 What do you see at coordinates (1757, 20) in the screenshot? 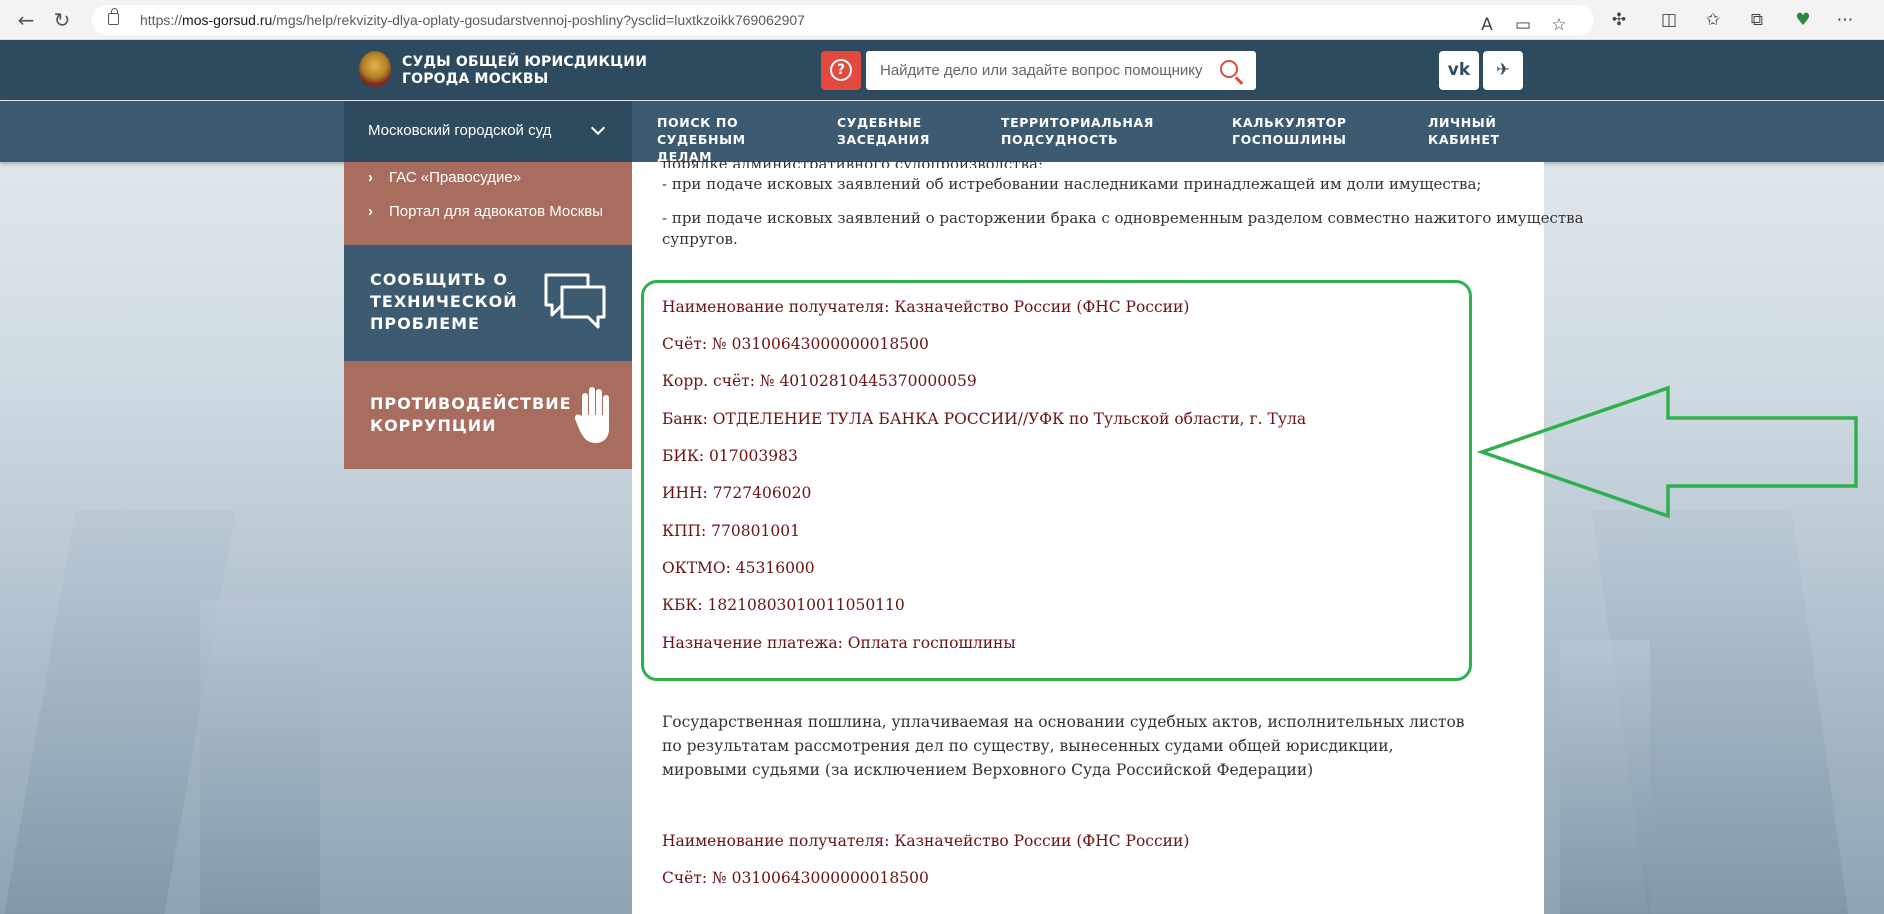
I see `collections-icon: ⧉` at bounding box center [1757, 20].